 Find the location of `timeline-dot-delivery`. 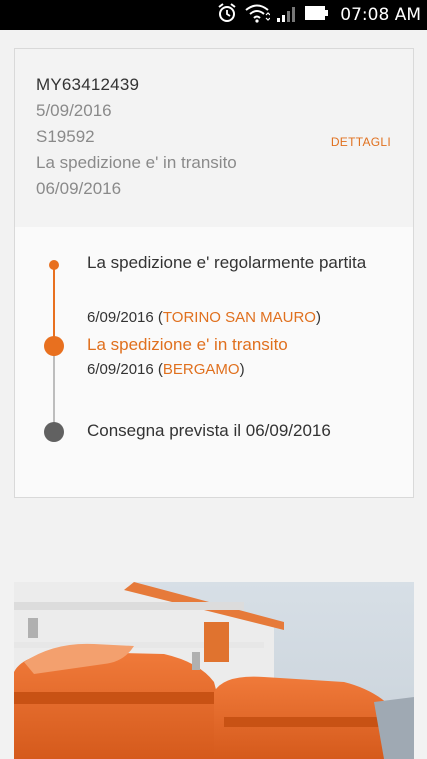

timeline-dot-delivery is located at coordinates (54, 432).